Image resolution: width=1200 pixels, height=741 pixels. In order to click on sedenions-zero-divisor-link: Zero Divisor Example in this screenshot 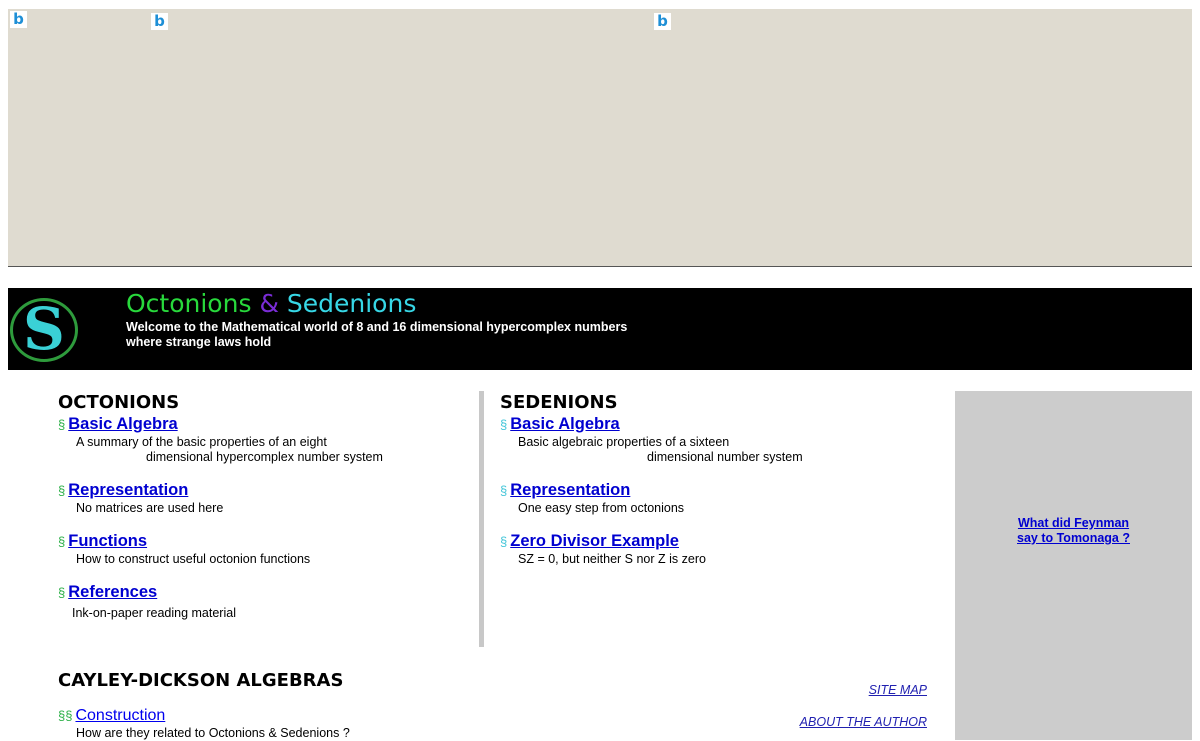, I will do `click(594, 541)`.